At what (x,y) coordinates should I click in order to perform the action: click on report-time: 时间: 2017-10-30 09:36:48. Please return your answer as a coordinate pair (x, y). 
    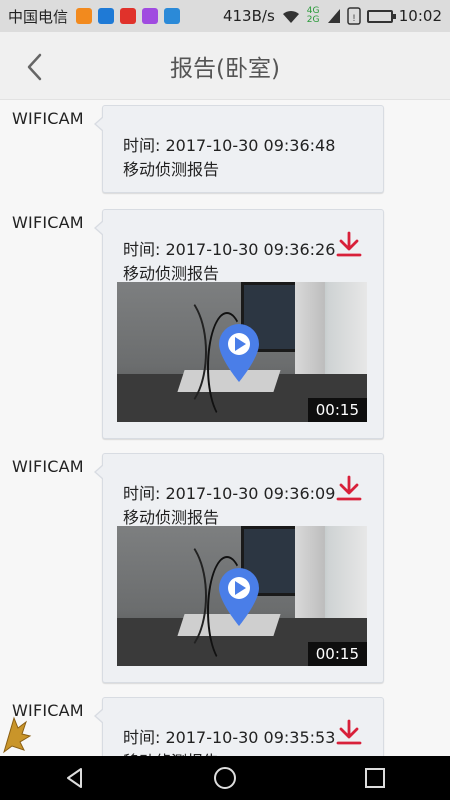
    Looking at the image, I should click on (229, 145).